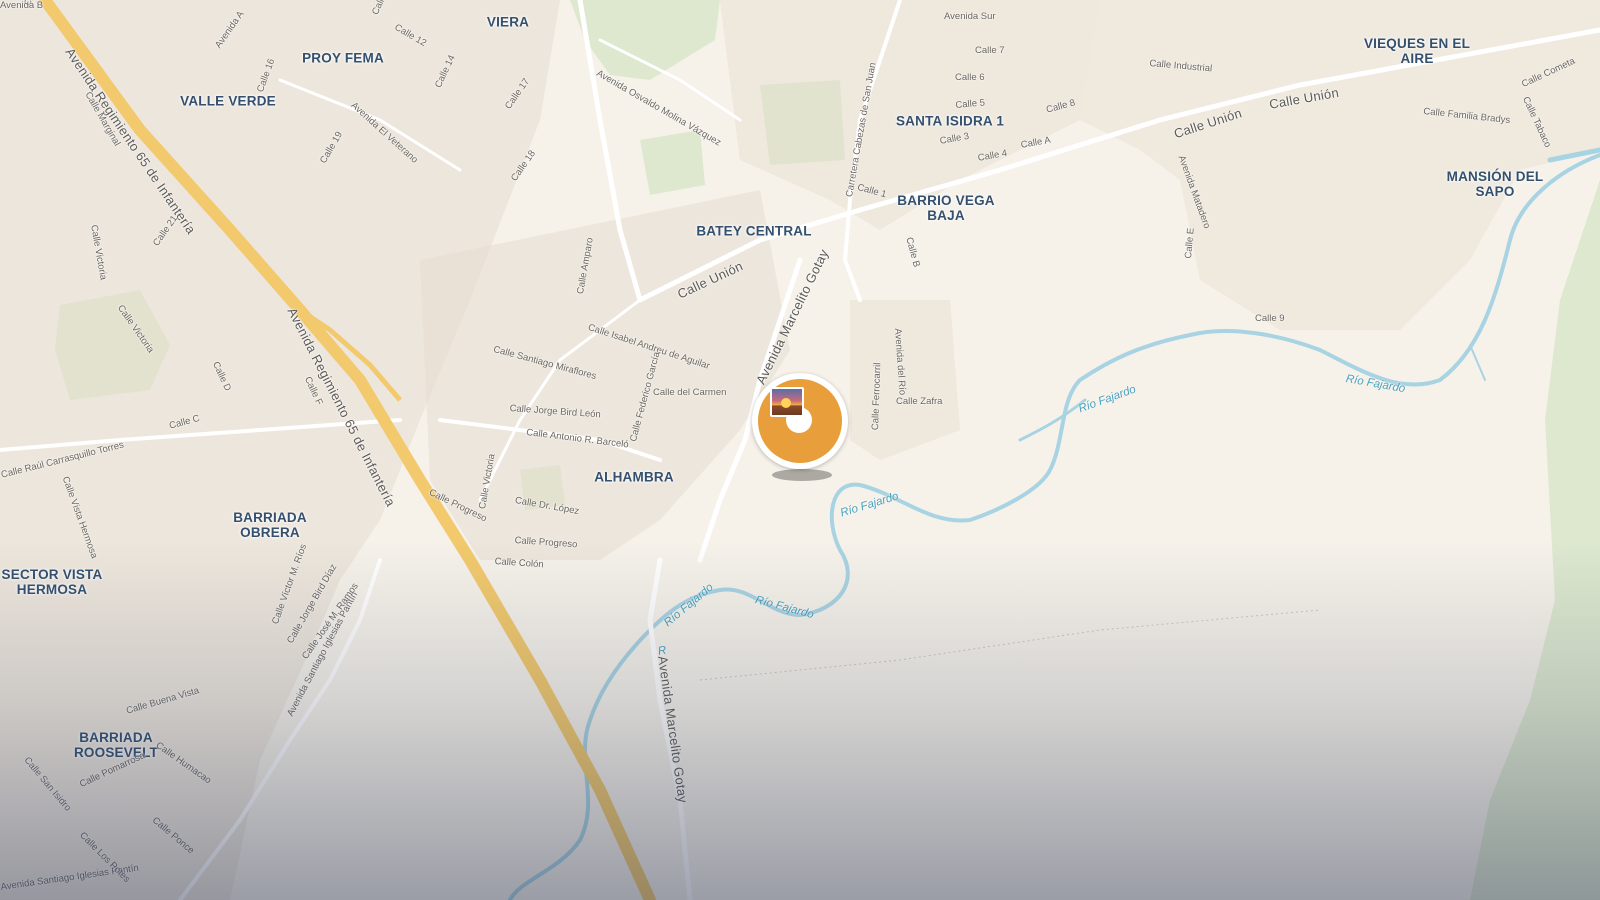 Image resolution: width=1600 pixels, height=900 pixels. Describe the element at coordinates (802, 475) in the screenshot. I see `marker-shadow` at that location.